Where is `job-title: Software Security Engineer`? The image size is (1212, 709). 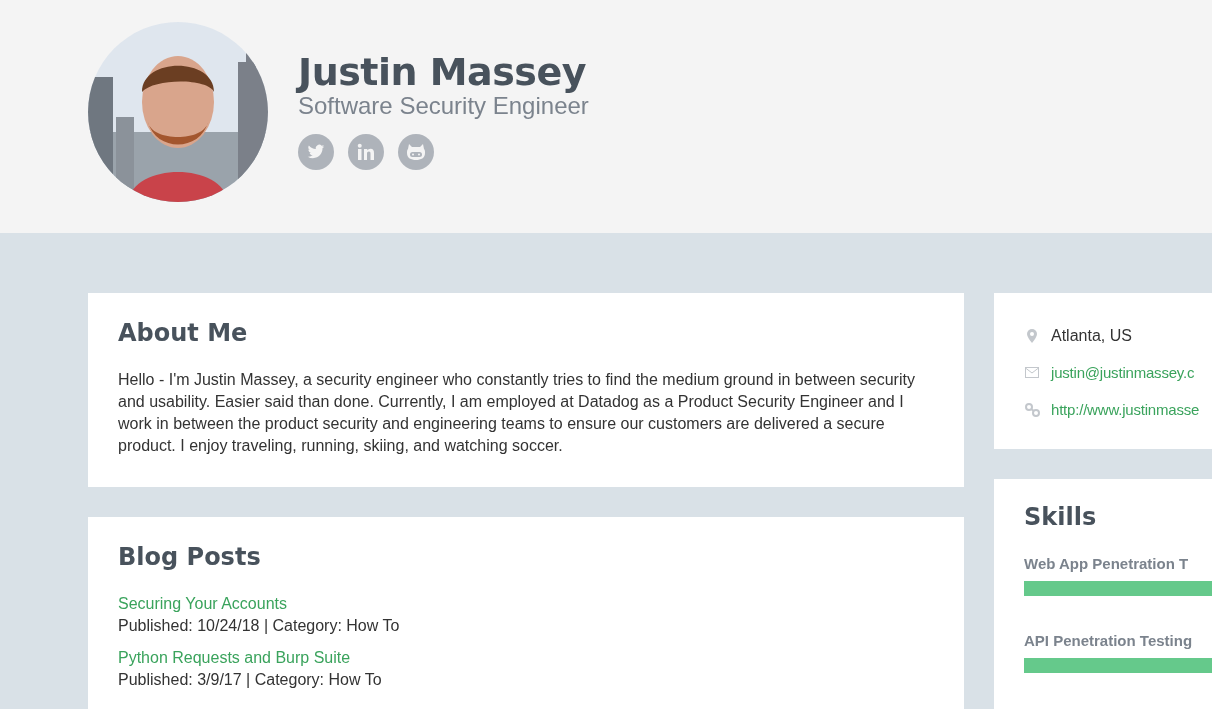
job-title: Software Security Engineer is located at coordinates (443, 106).